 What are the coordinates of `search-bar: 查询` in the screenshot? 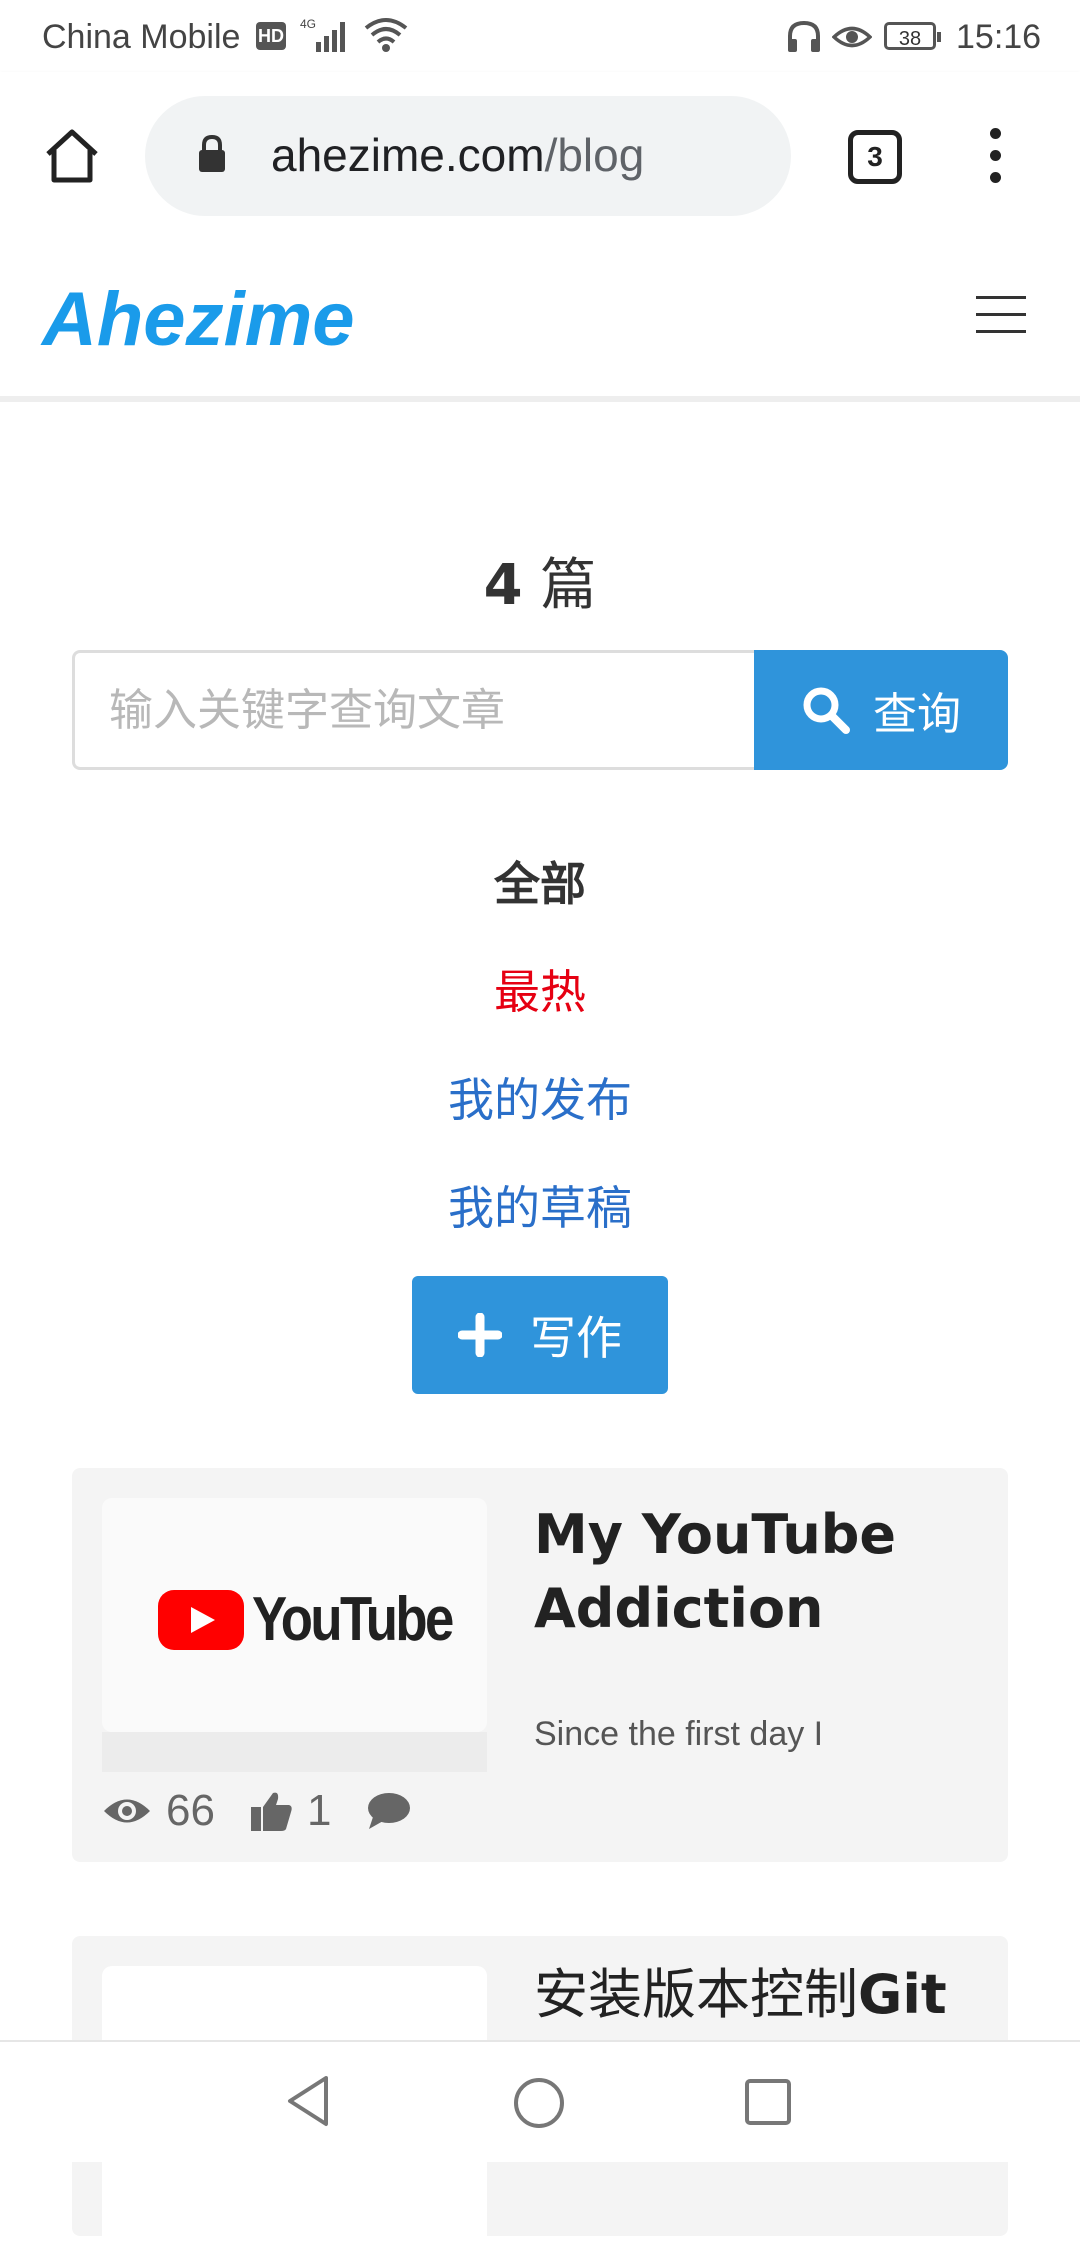 It's located at (540, 710).